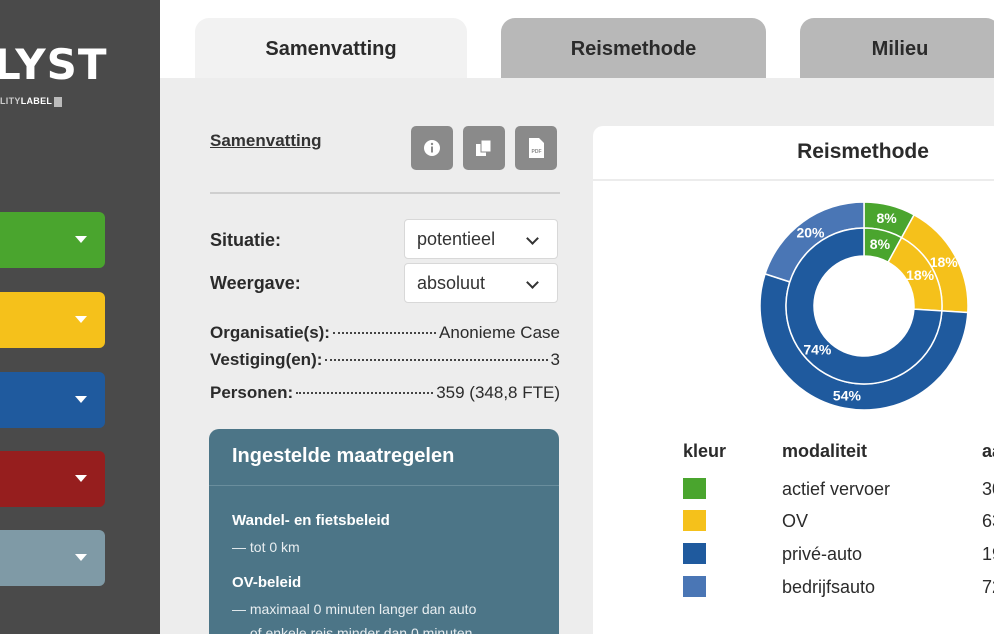 The image size is (994, 634). What do you see at coordinates (456, 239) in the screenshot?
I see `situatie-value: potentieel` at bounding box center [456, 239].